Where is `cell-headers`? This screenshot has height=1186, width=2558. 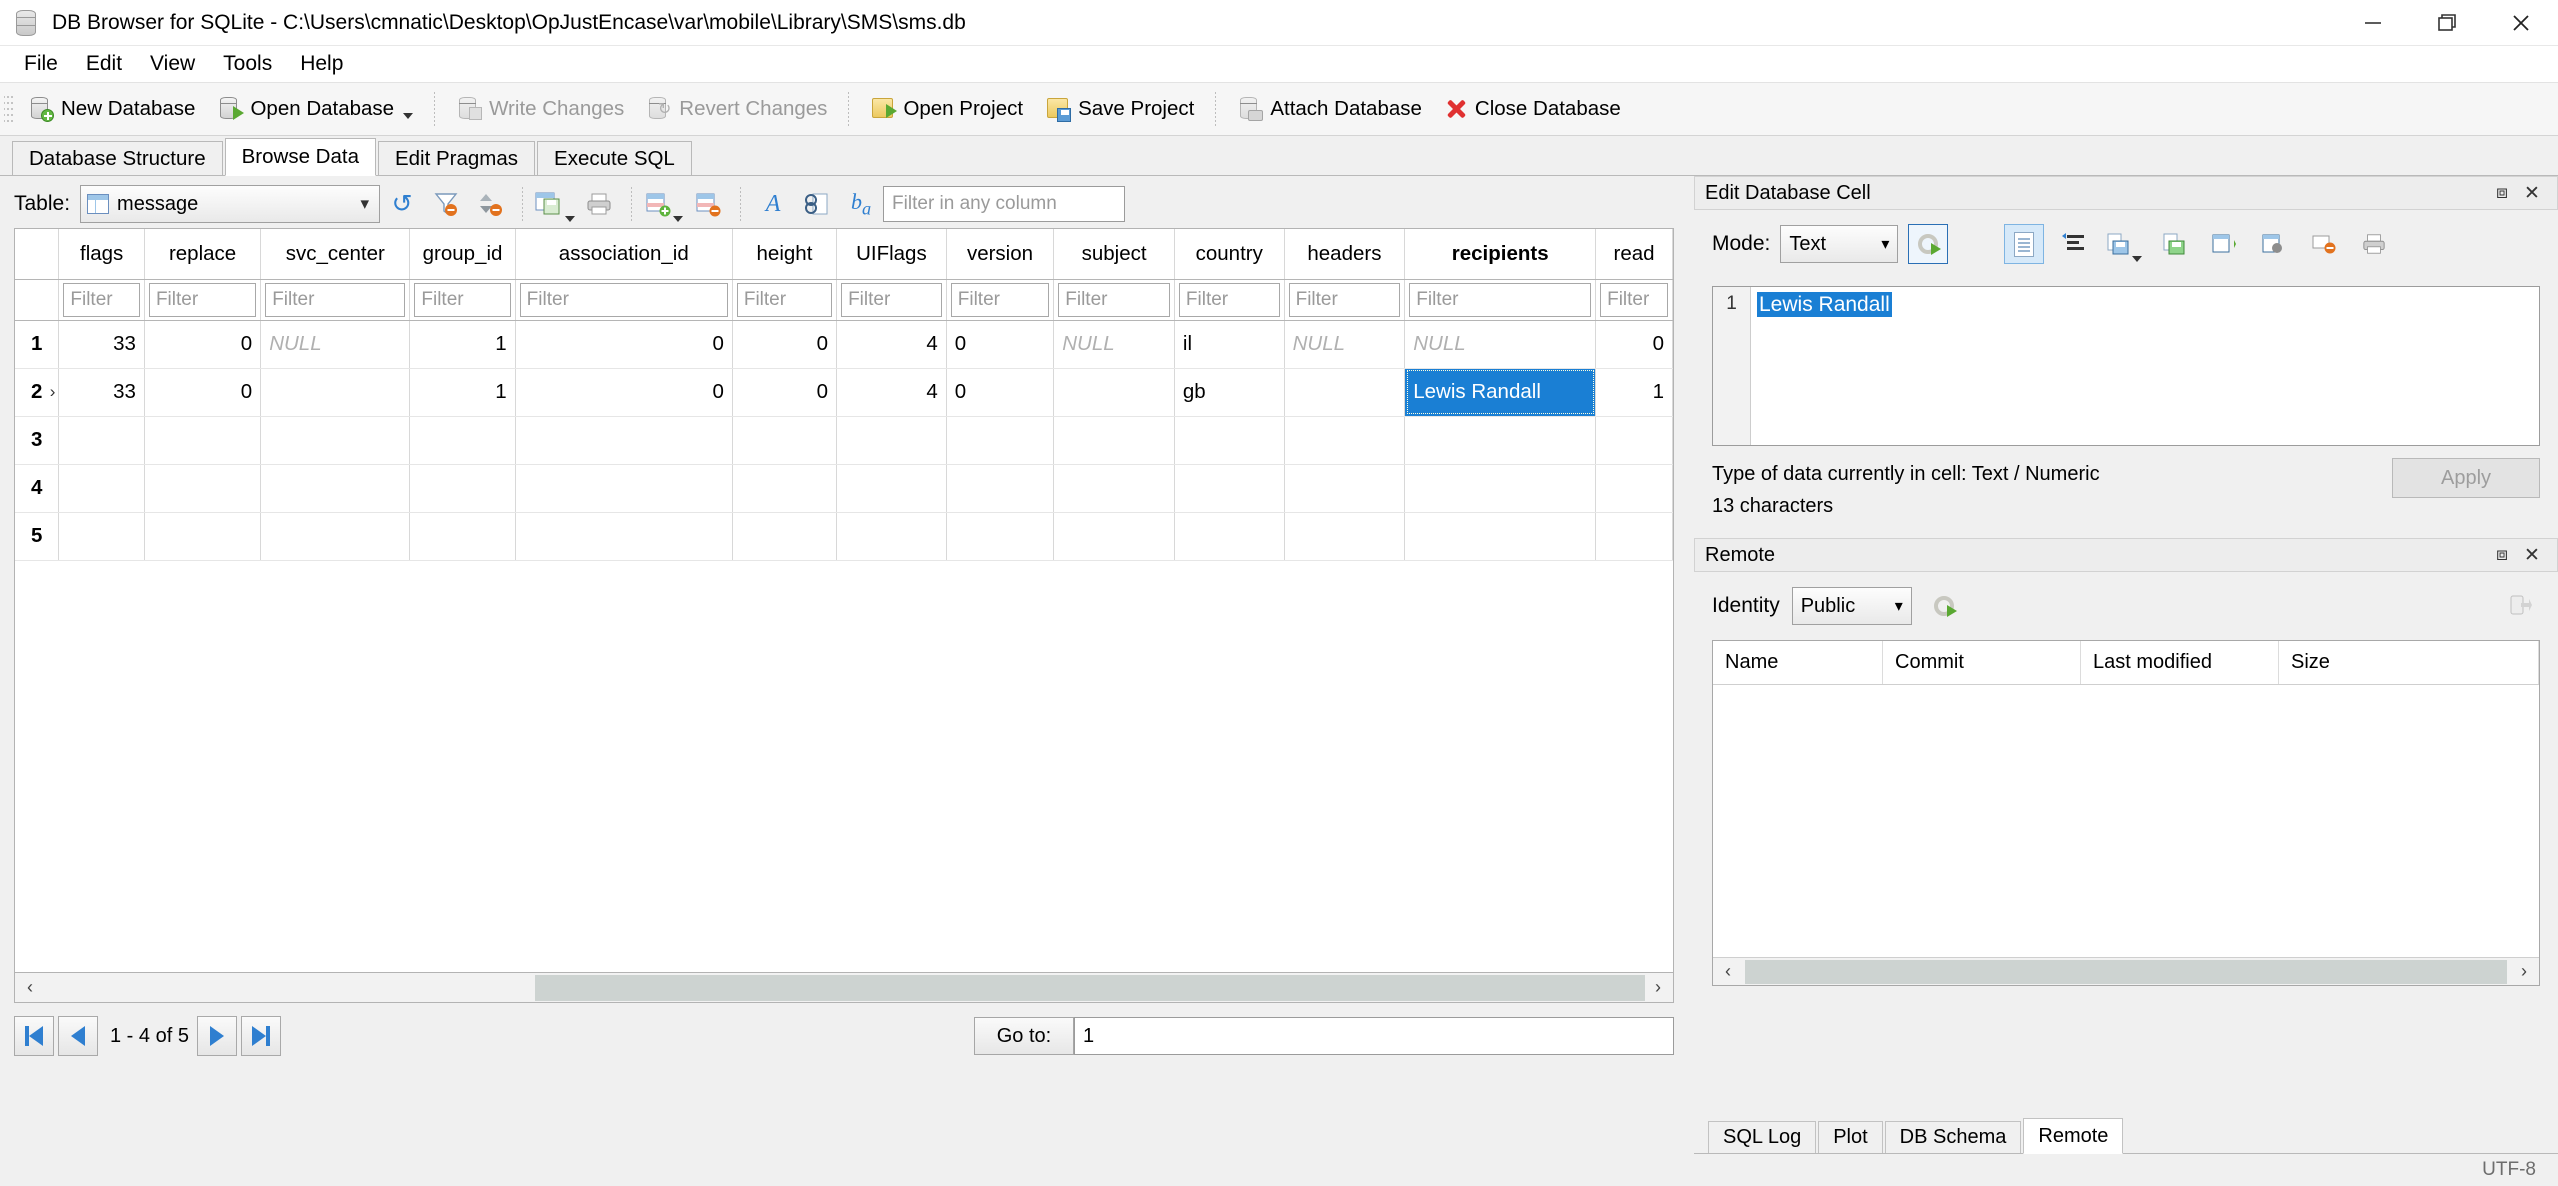 cell-headers is located at coordinates (1345, 536).